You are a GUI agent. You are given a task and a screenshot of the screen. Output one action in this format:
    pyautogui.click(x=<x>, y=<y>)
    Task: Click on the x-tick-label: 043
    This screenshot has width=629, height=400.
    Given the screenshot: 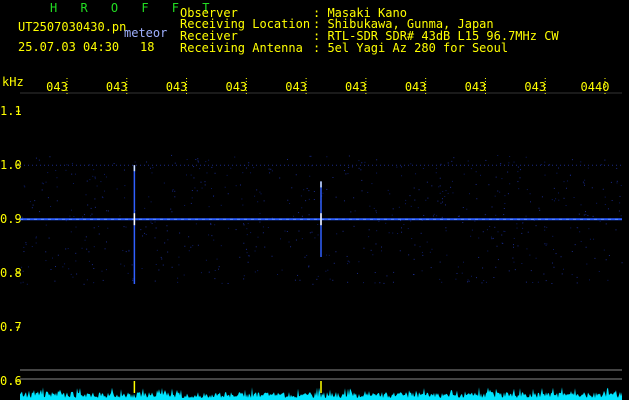 What is the action you would take?
    pyautogui.click(x=416, y=87)
    